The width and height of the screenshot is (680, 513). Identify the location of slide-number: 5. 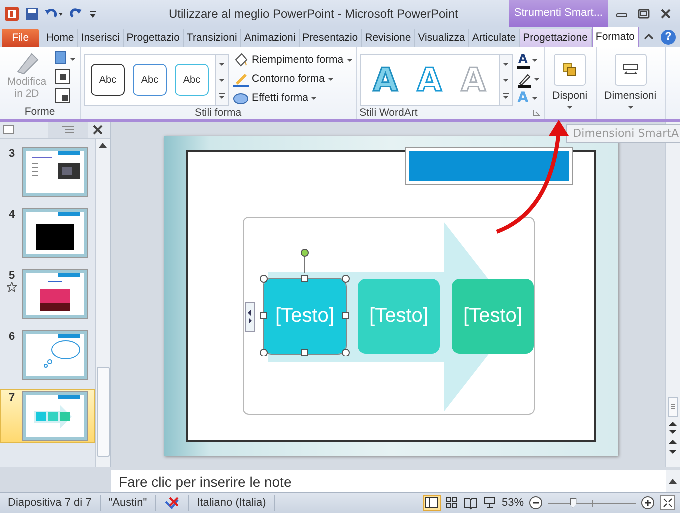
(12, 276).